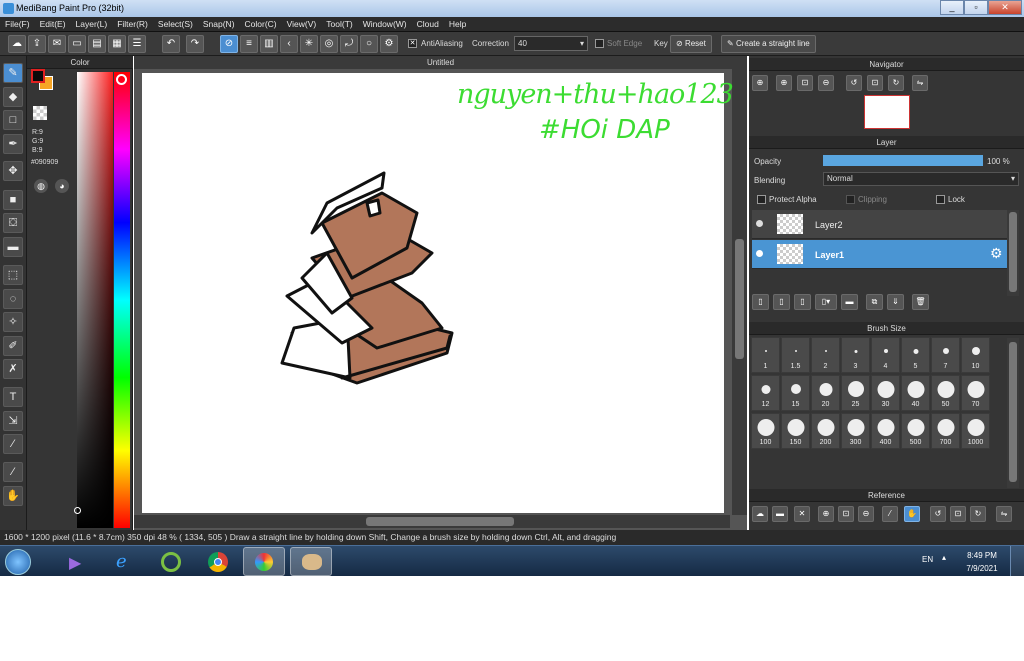 The image size is (1024, 661). Describe the element at coordinates (599, 43) in the screenshot. I see `soft-edge-checkbox` at that location.